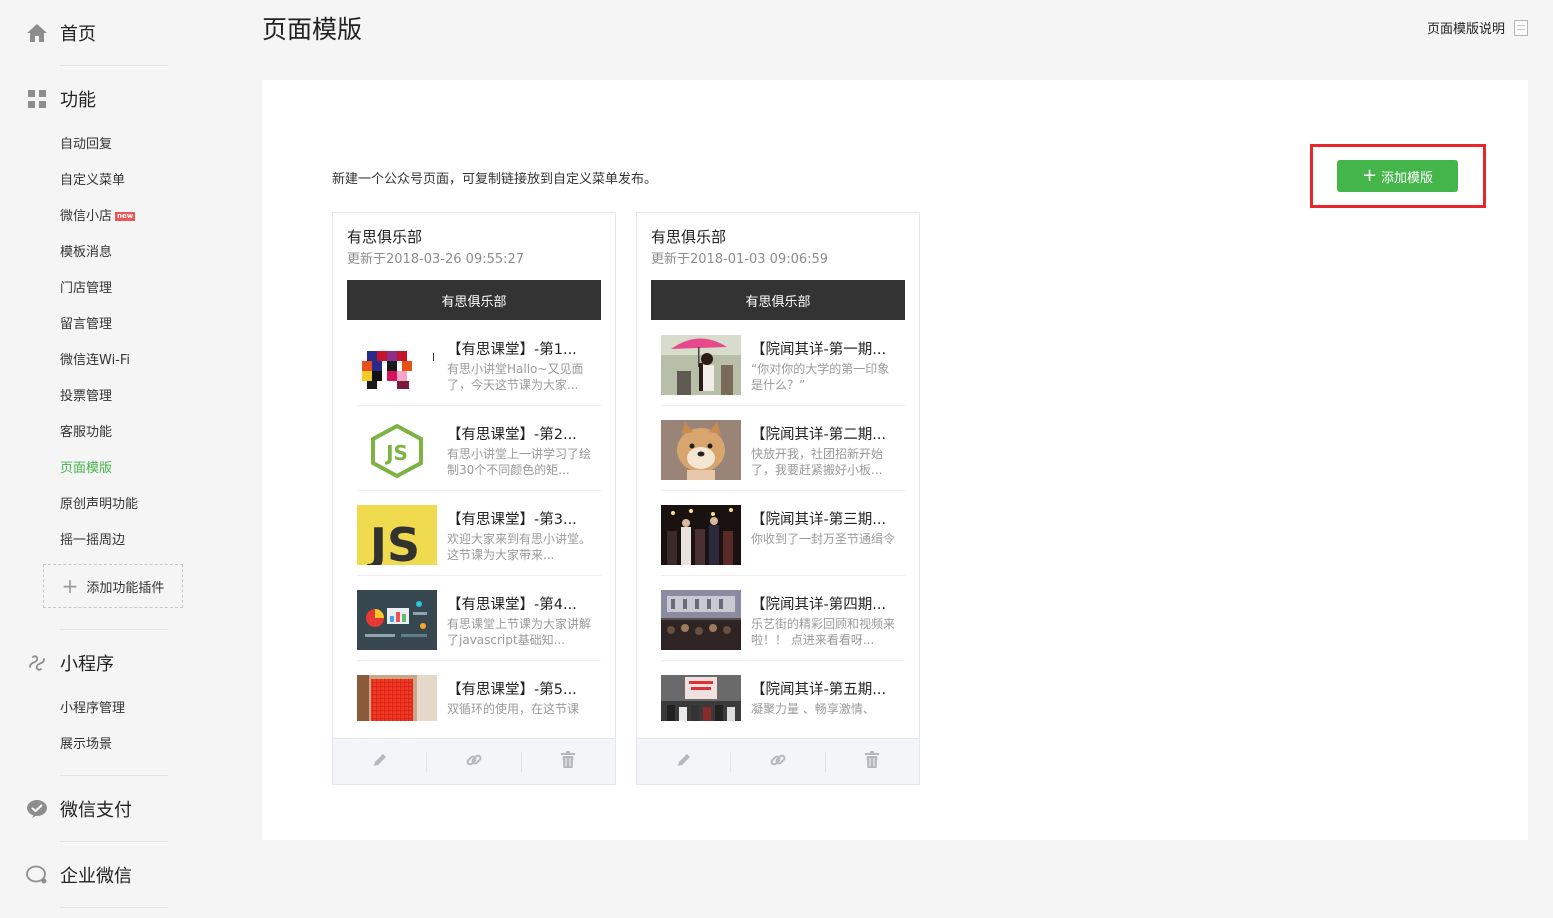  What do you see at coordinates (820, 377) in the screenshot?
I see `article-description: “你对你的大学的第一印象是什么？”` at bounding box center [820, 377].